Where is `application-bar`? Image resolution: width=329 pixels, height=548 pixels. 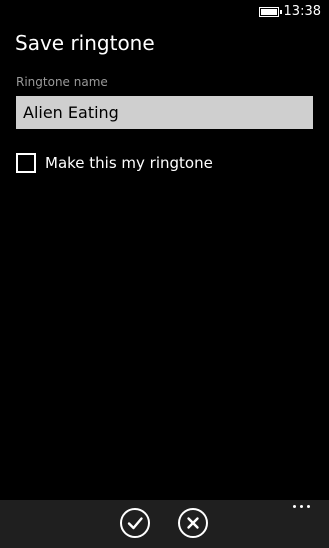
application-bar is located at coordinates (164, 524).